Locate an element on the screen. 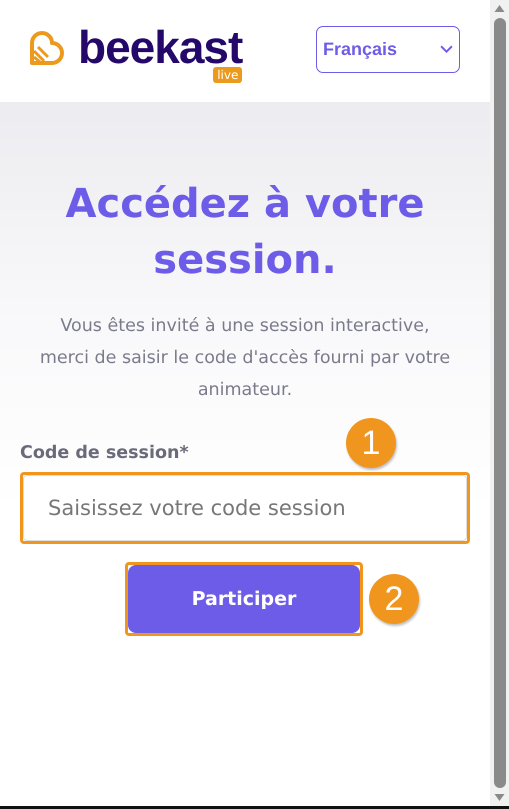 The image size is (509, 809). language-select: Français is located at coordinates (388, 49).